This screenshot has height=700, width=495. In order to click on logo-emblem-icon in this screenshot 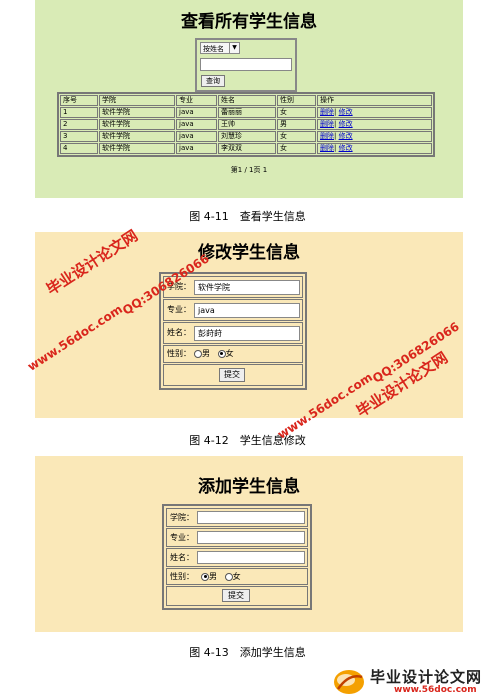, I will do `click(349, 682)`.